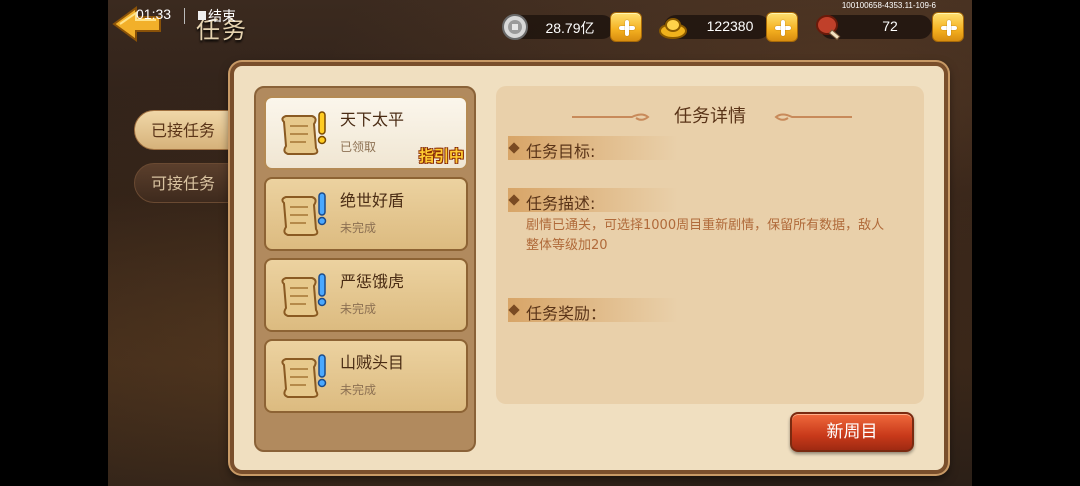 Image resolution: width=1080 pixels, height=486 pixels. Describe the element at coordinates (366, 133) in the screenshot. I see `quest-item: 天下太平 已领取 指引中` at that location.